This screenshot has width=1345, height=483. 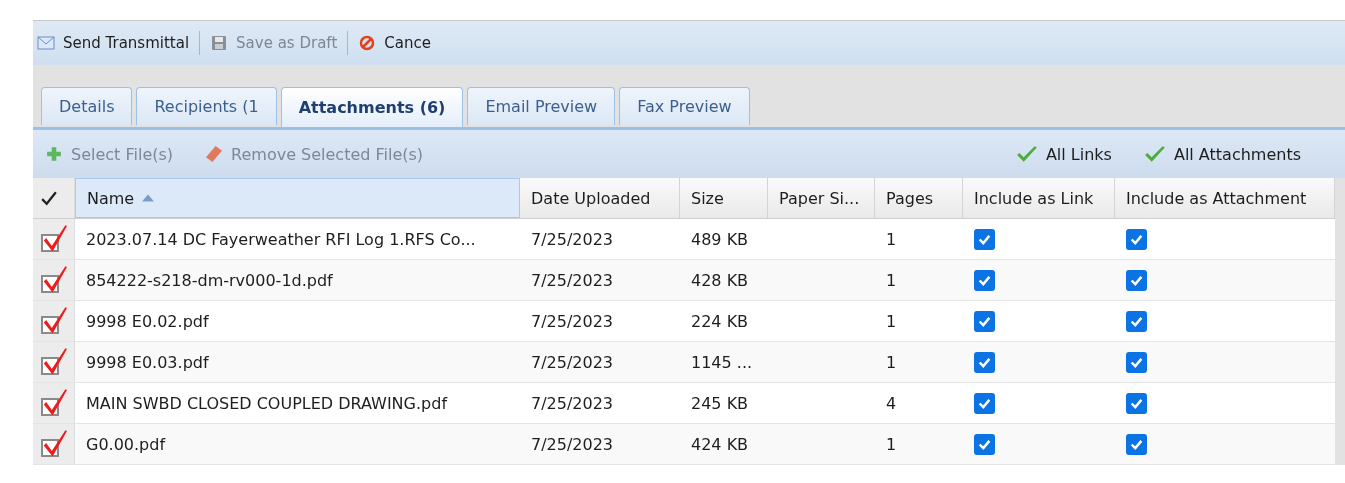 I want to click on table-cell-text: 424 KB, so click(x=720, y=444).